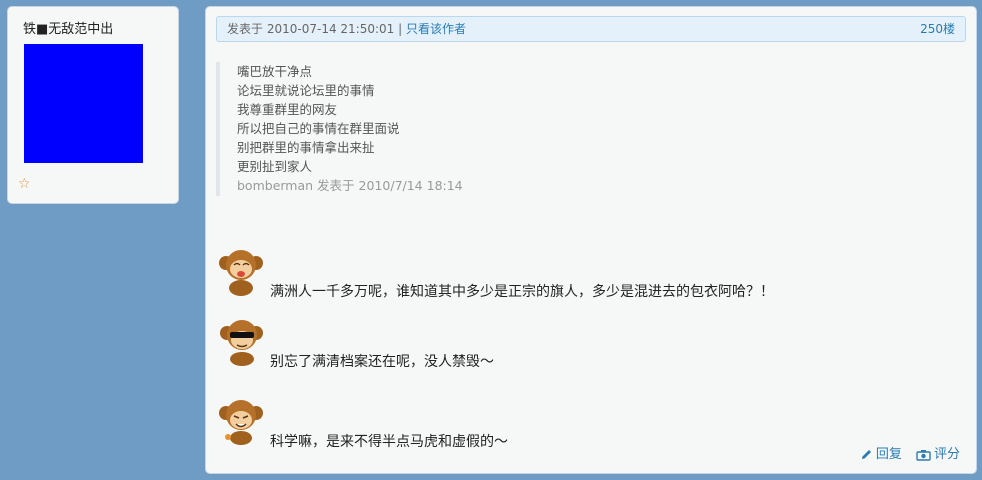 The height and width of the screenshot is (480, 982). What do you see at coordinates (68, 27) in the screenshot?
I see `username: 铁■无敌范中出` at bounding box center [68, 27].